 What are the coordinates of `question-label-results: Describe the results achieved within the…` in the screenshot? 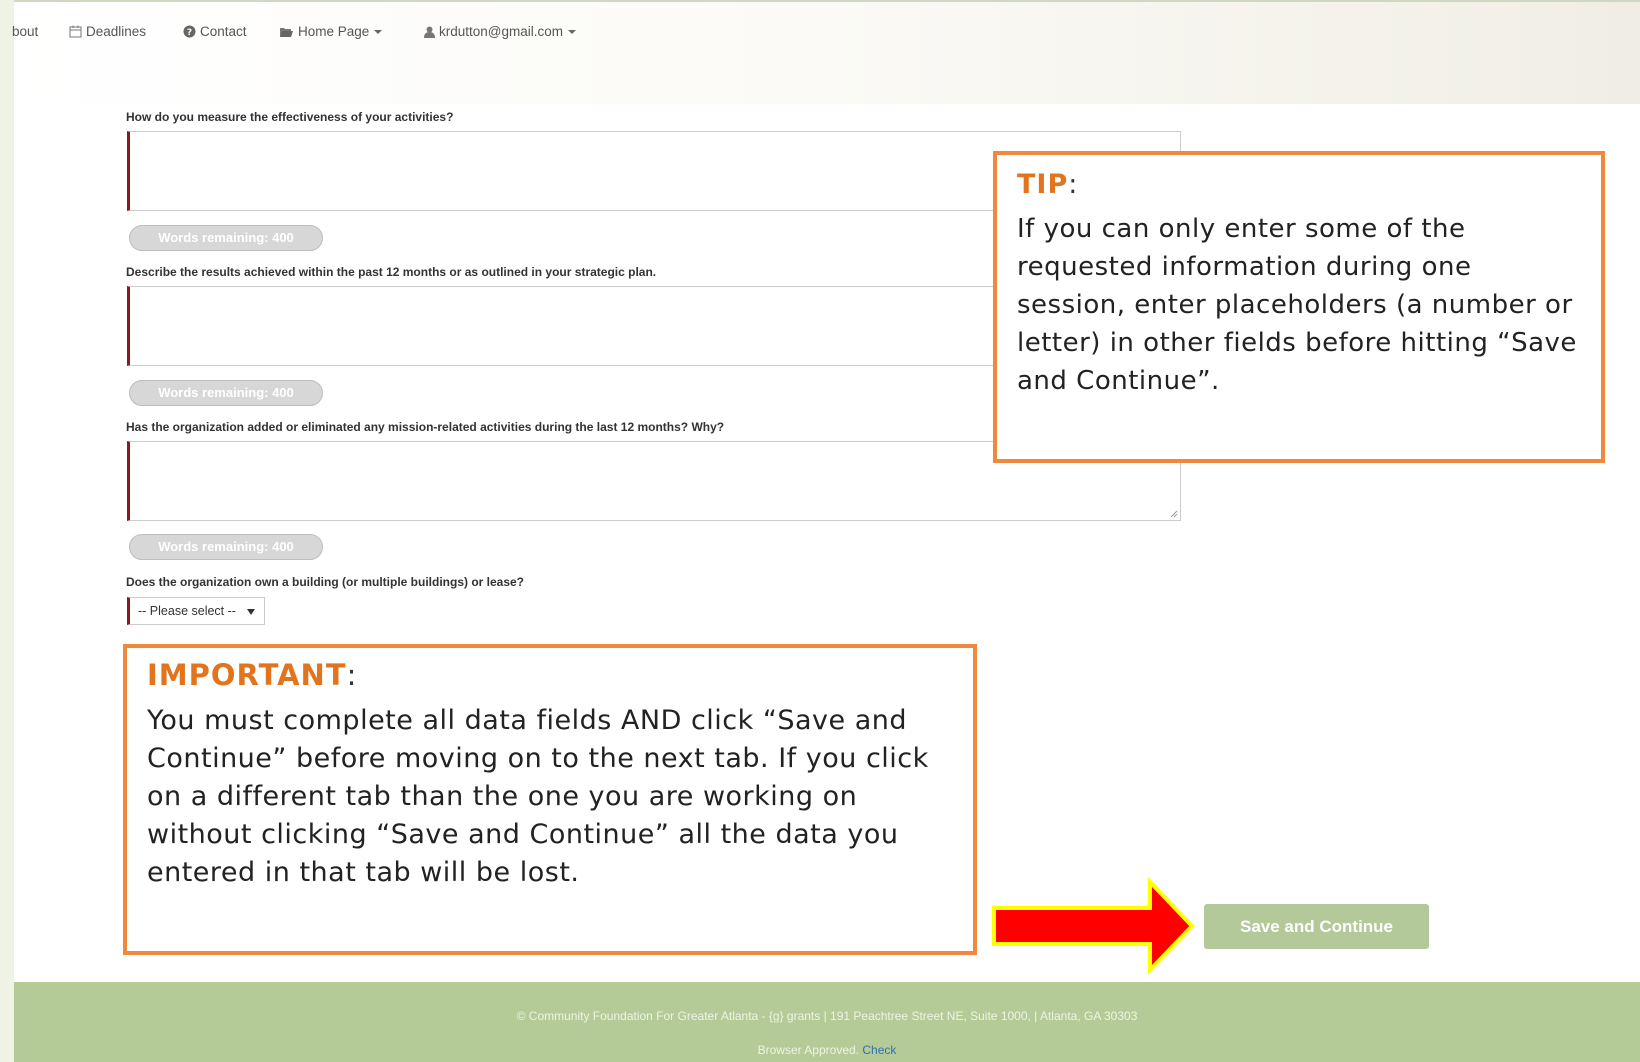 It's located at (391, 272).